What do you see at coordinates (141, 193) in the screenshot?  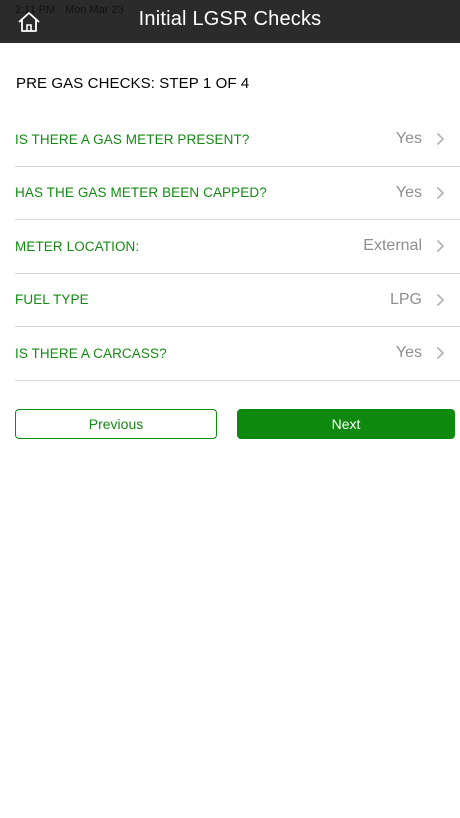 I see `row-label: HAS THE GAS METER BEEN CAPPED?` at bounding box center [141, 193].